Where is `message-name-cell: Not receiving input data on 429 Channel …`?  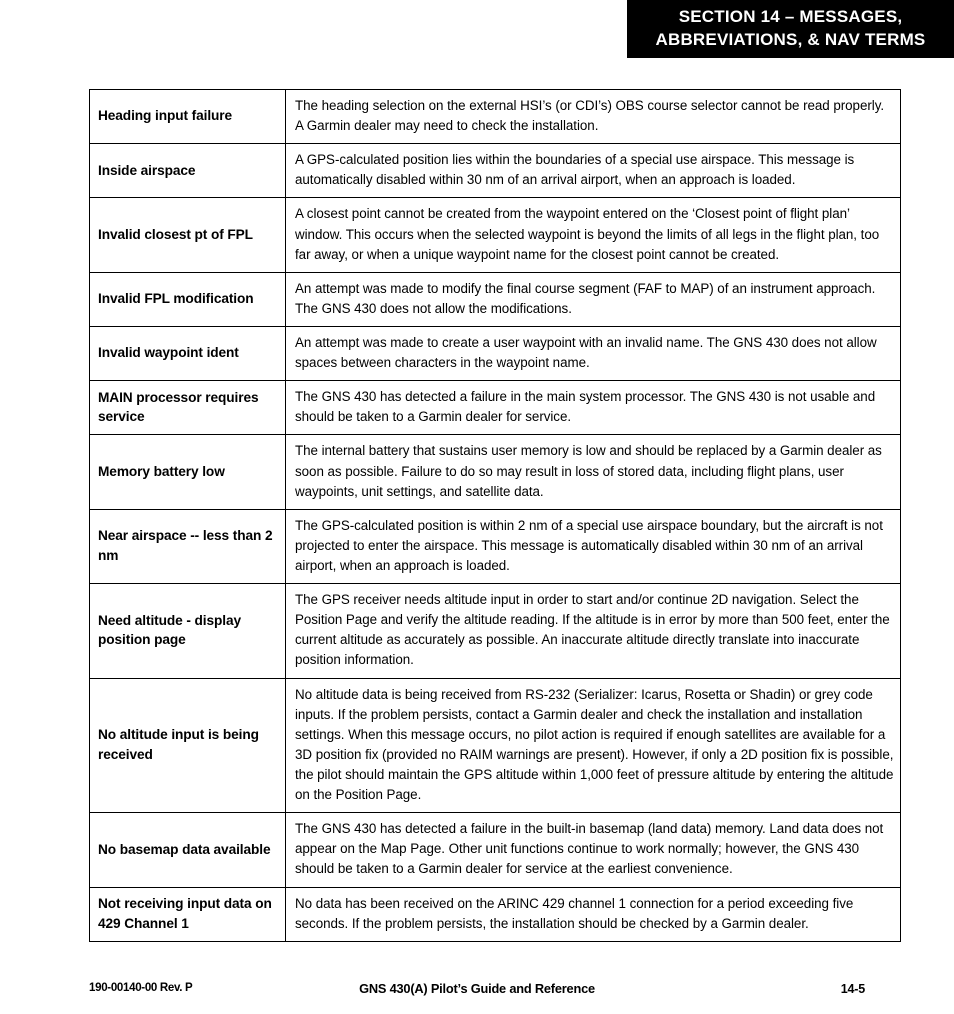
message-name-cell: Not receiving input data on 429 Channel … is located at coordinates (187, 914).